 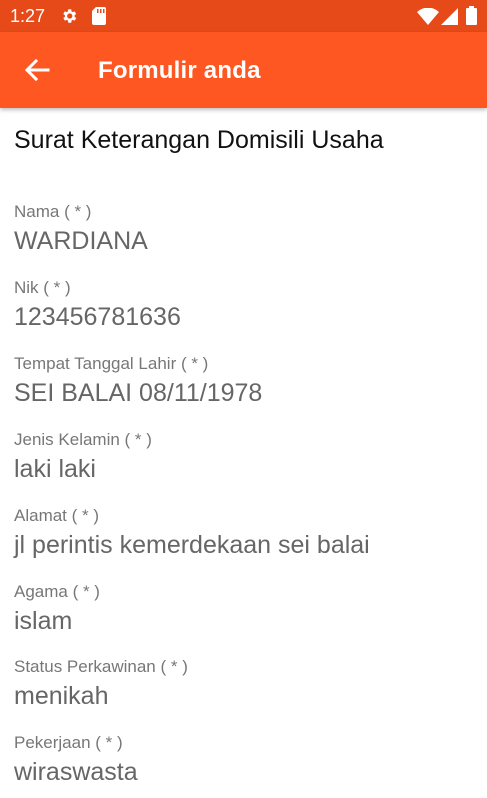 I want to click on field-status-perkawinan: Status Perkawinan ( * ) menikah, so click(x=101, y=684).